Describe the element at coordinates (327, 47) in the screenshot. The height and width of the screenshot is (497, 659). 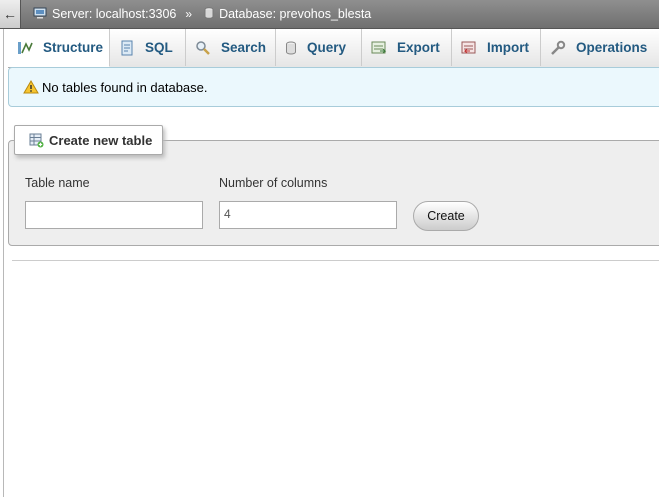
I see `tab-query-label: Query` at that location.